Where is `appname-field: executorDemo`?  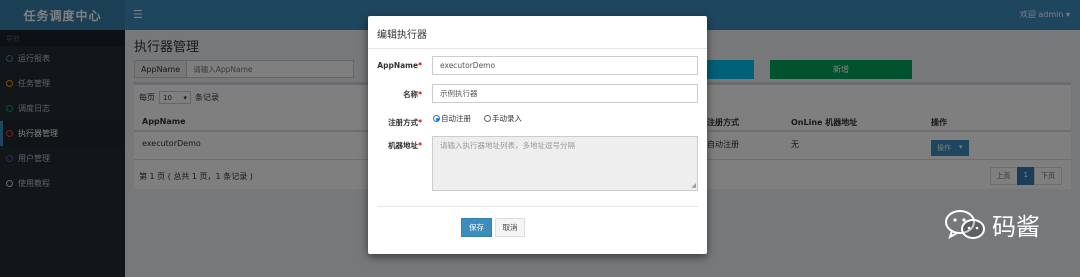
appname-field: executorDemo is located at coordinates (565, 65).